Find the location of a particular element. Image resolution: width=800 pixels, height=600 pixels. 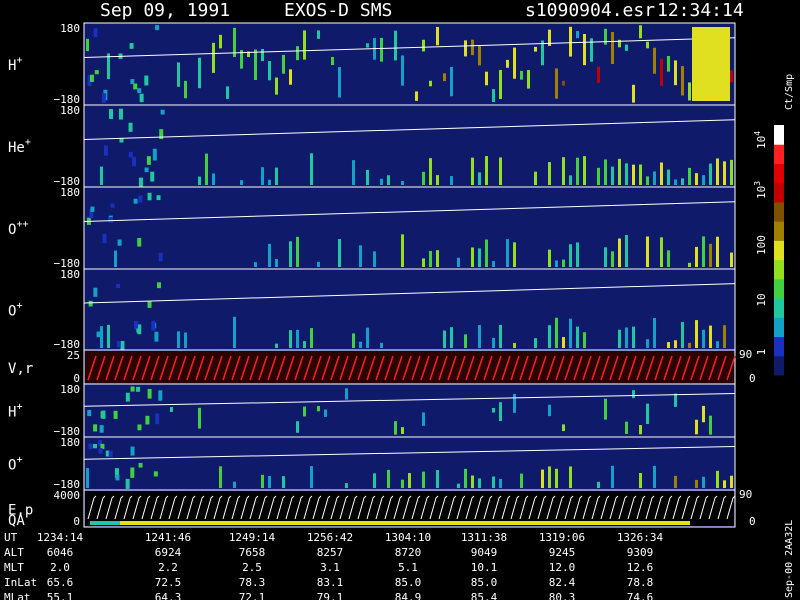

table-cell: 72.5 is located at coordinates (168, 582).